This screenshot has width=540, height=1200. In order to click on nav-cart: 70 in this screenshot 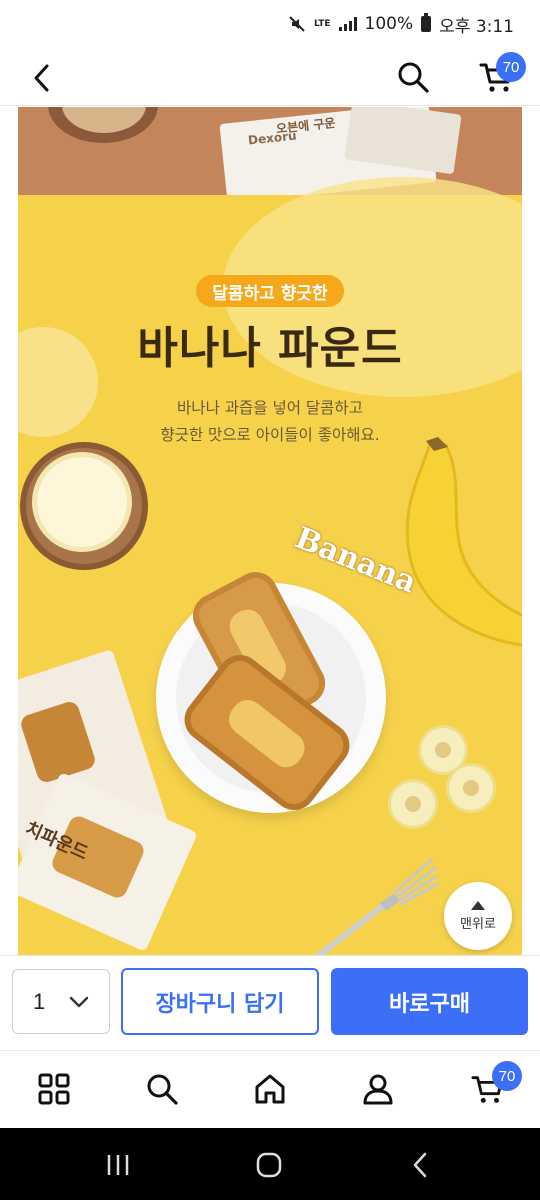, I will do `click(494, 1086)`.